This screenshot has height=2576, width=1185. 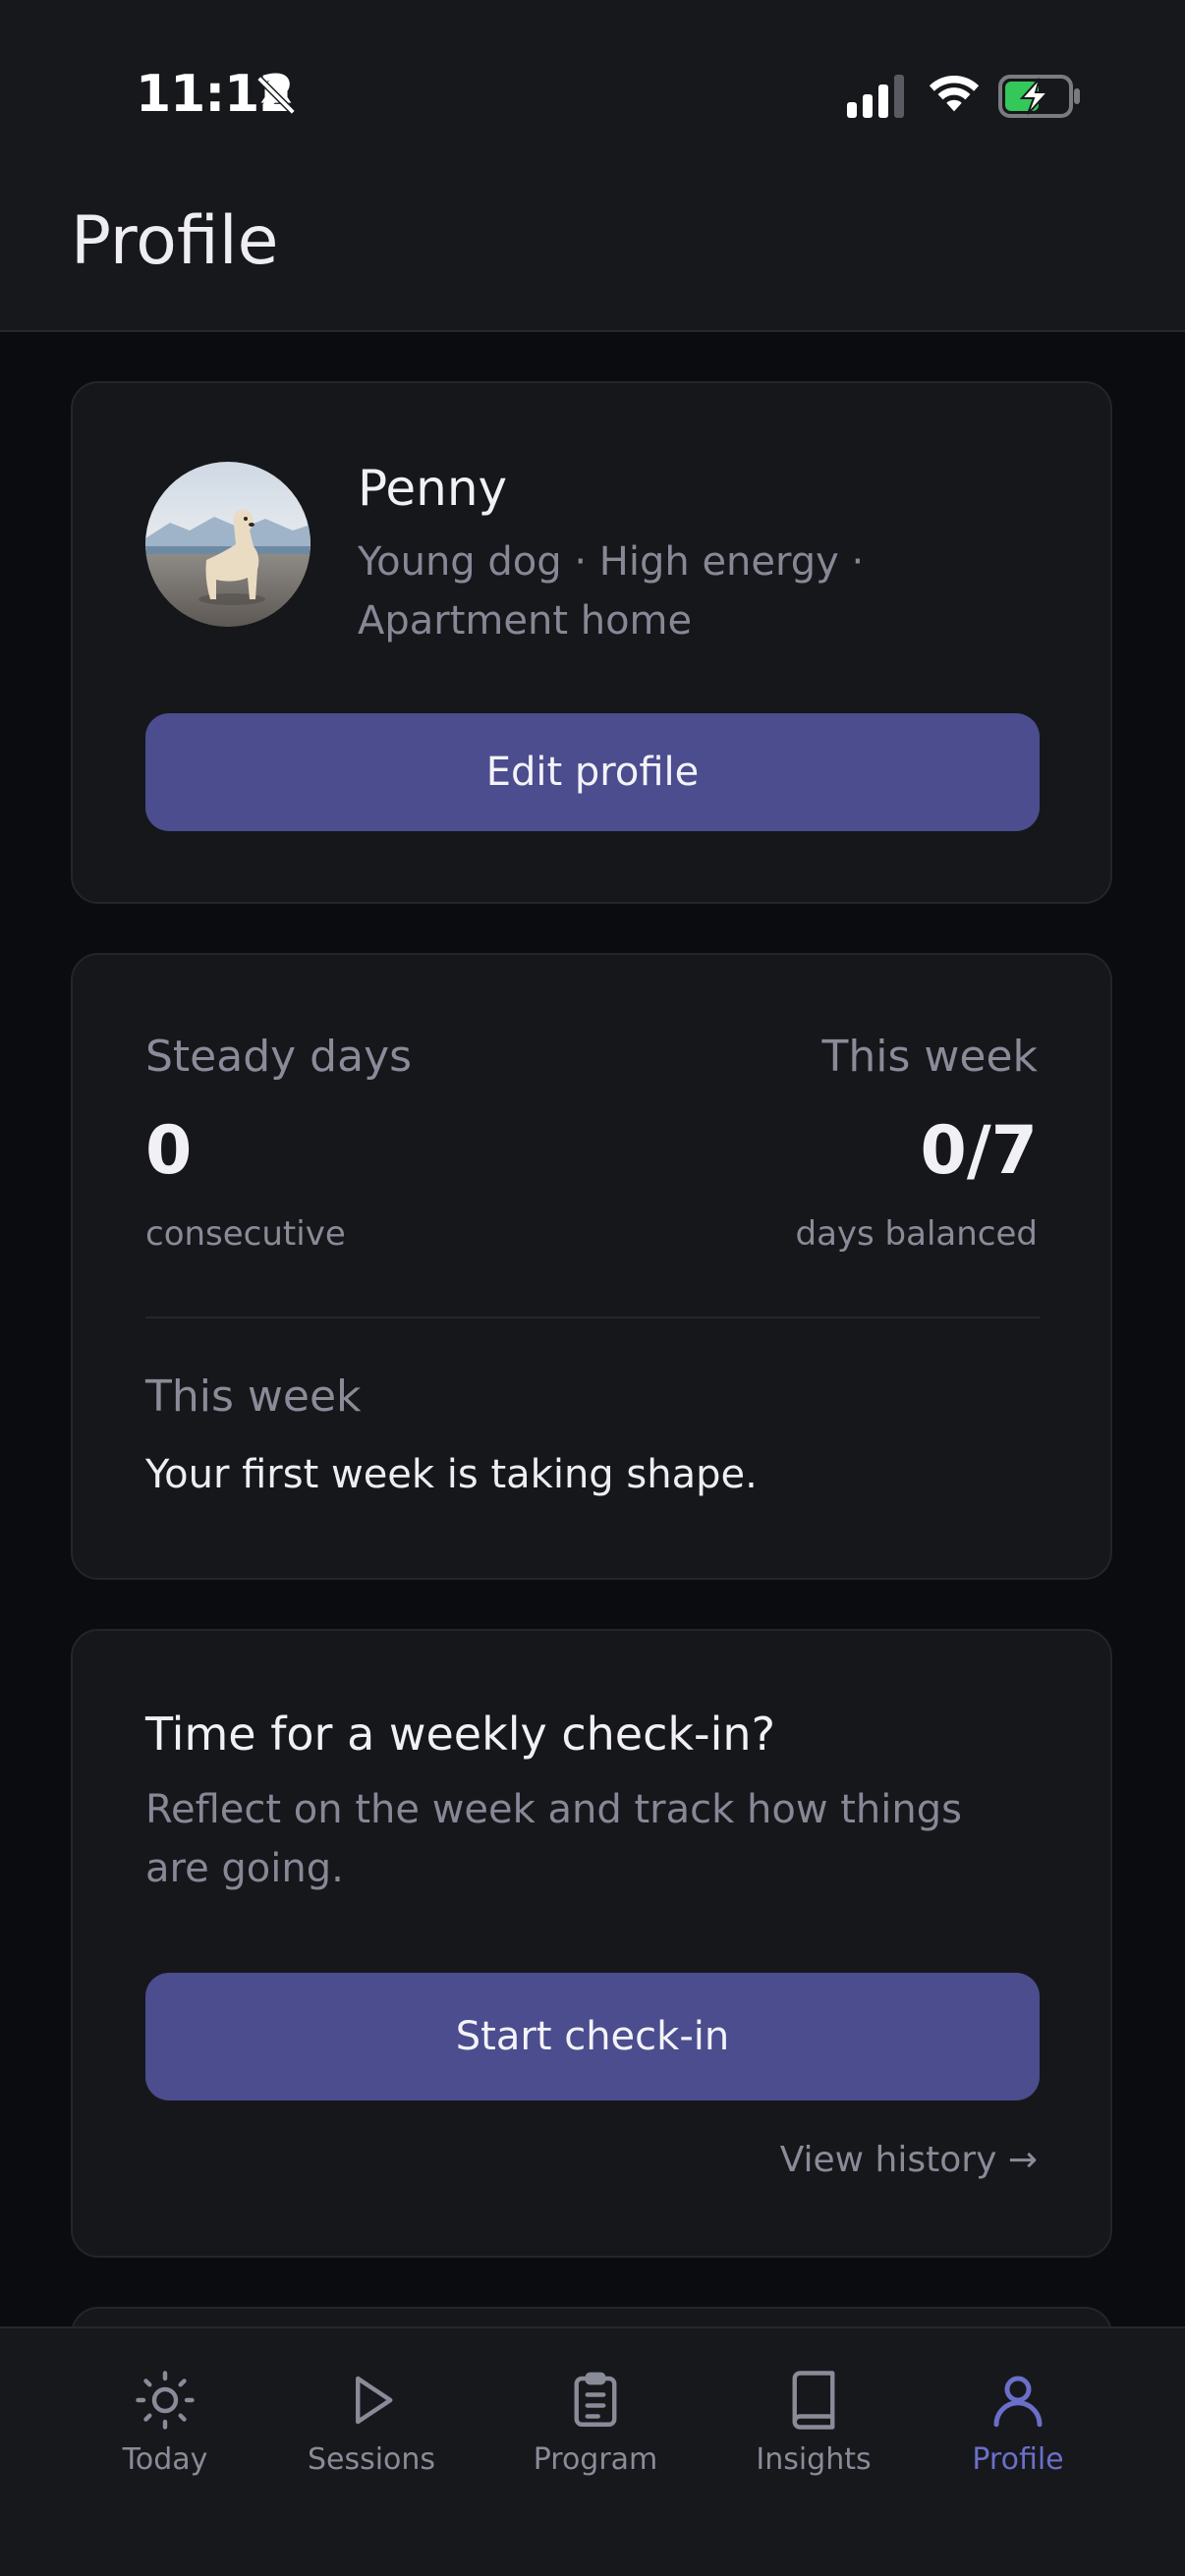 What do you see at coordinates (955, 93) in the screenshot?
I see `wifi-icon` at bounding box center [955, 93].